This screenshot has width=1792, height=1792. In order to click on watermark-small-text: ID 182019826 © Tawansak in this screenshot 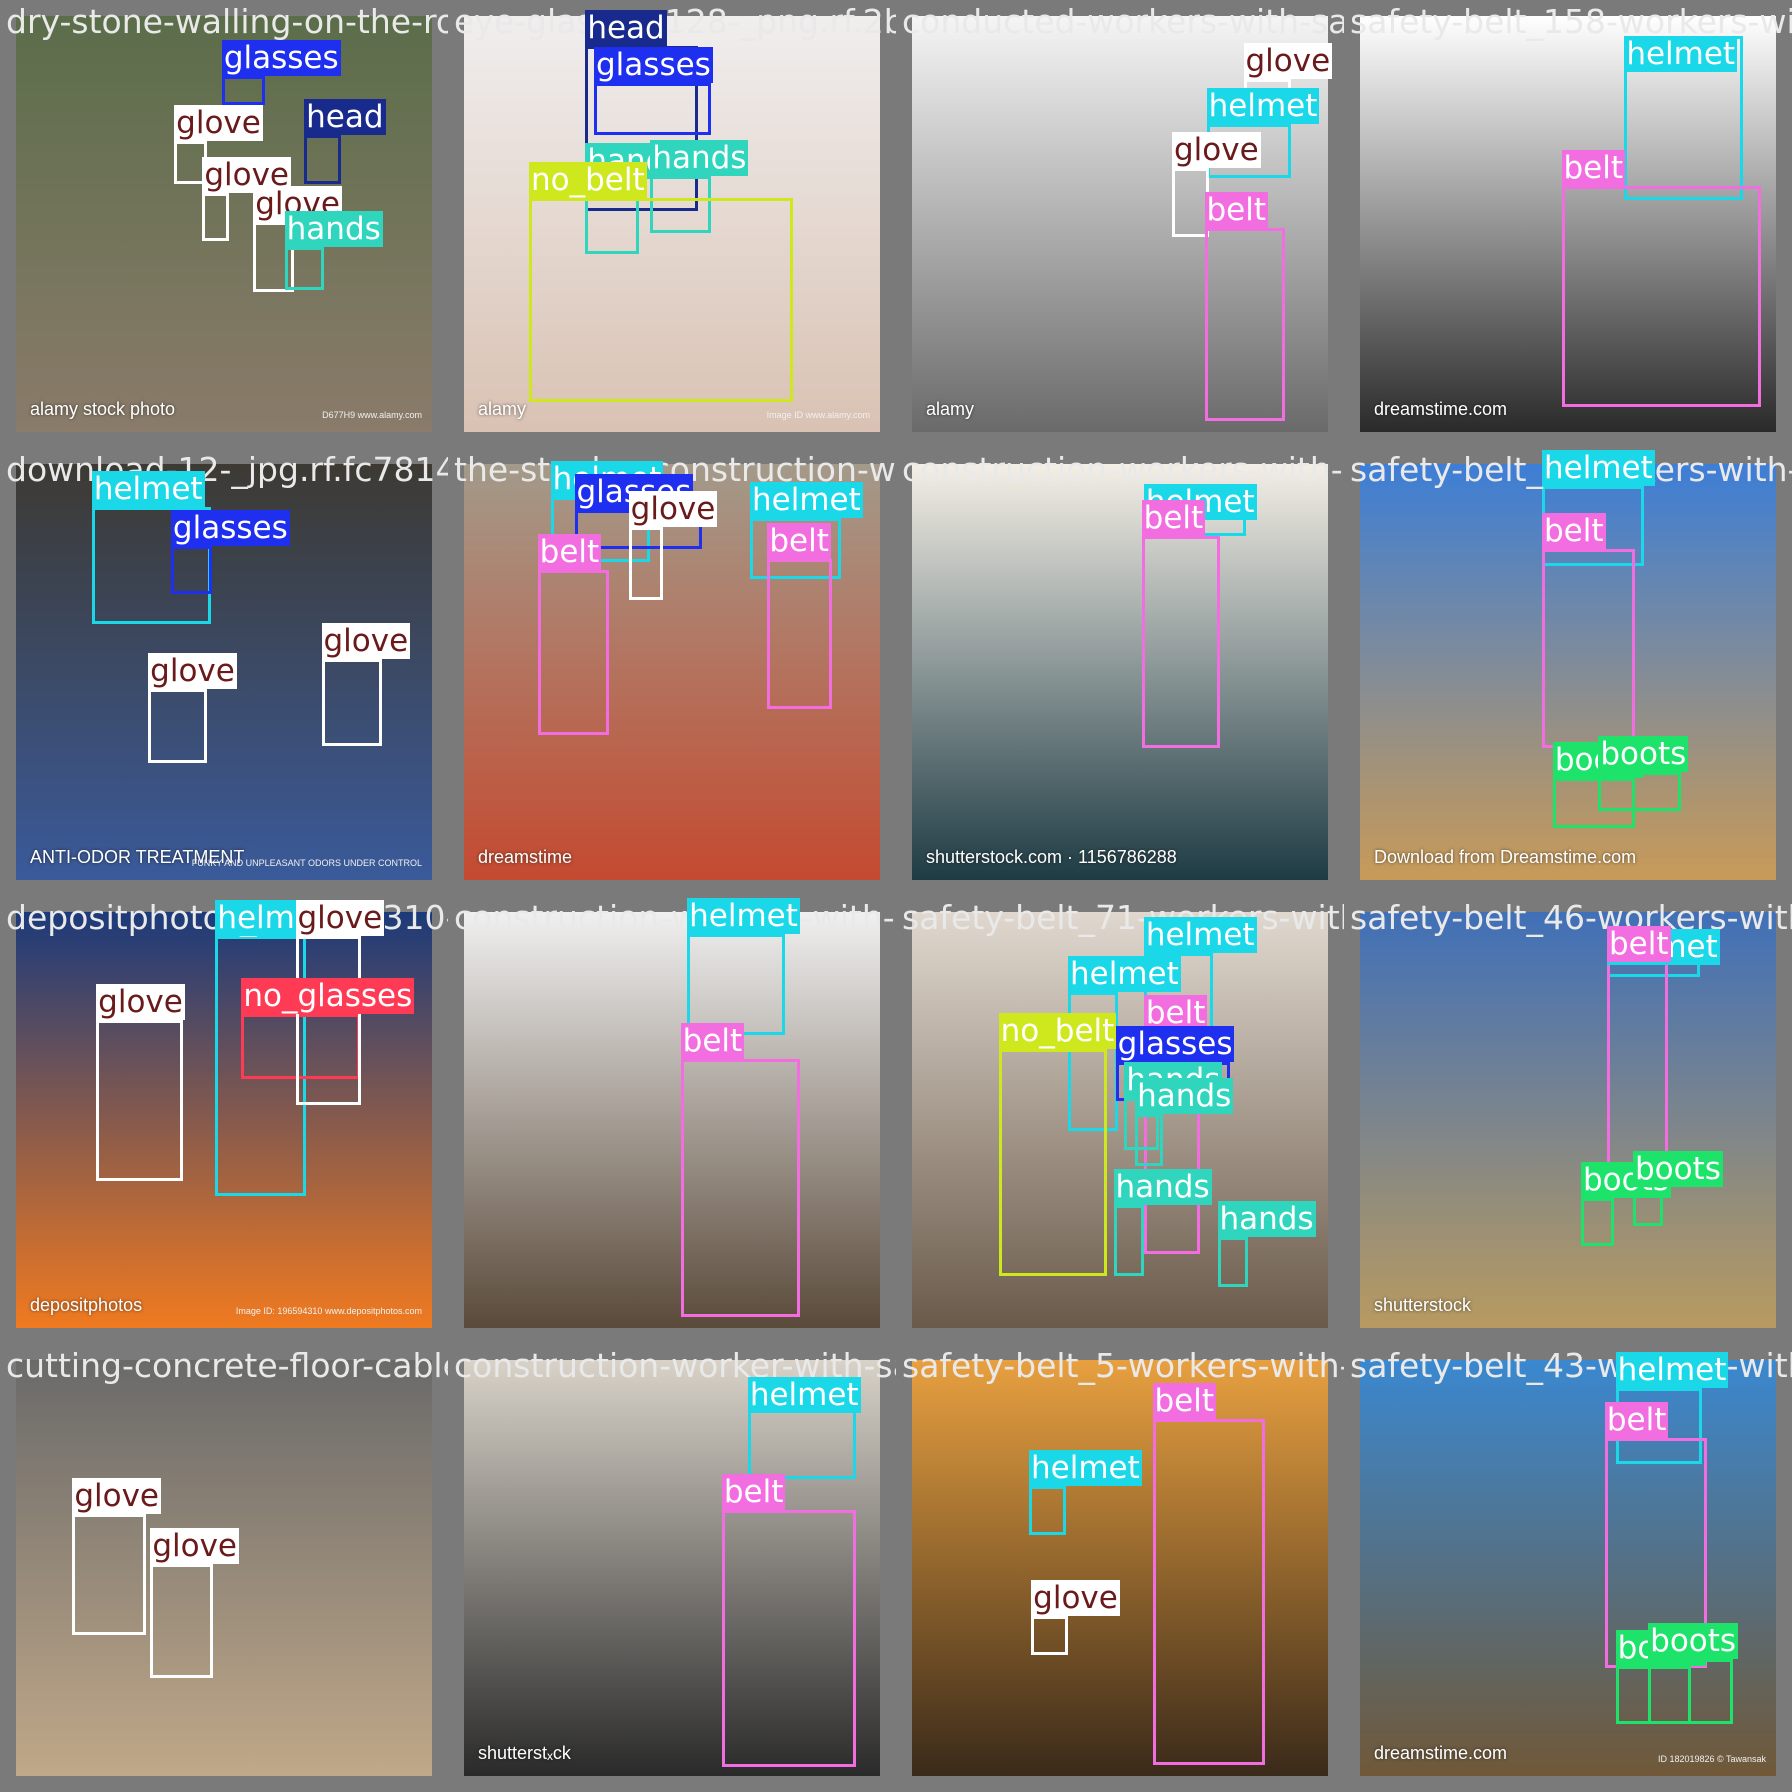, I will do `click(1711, 1759)`.